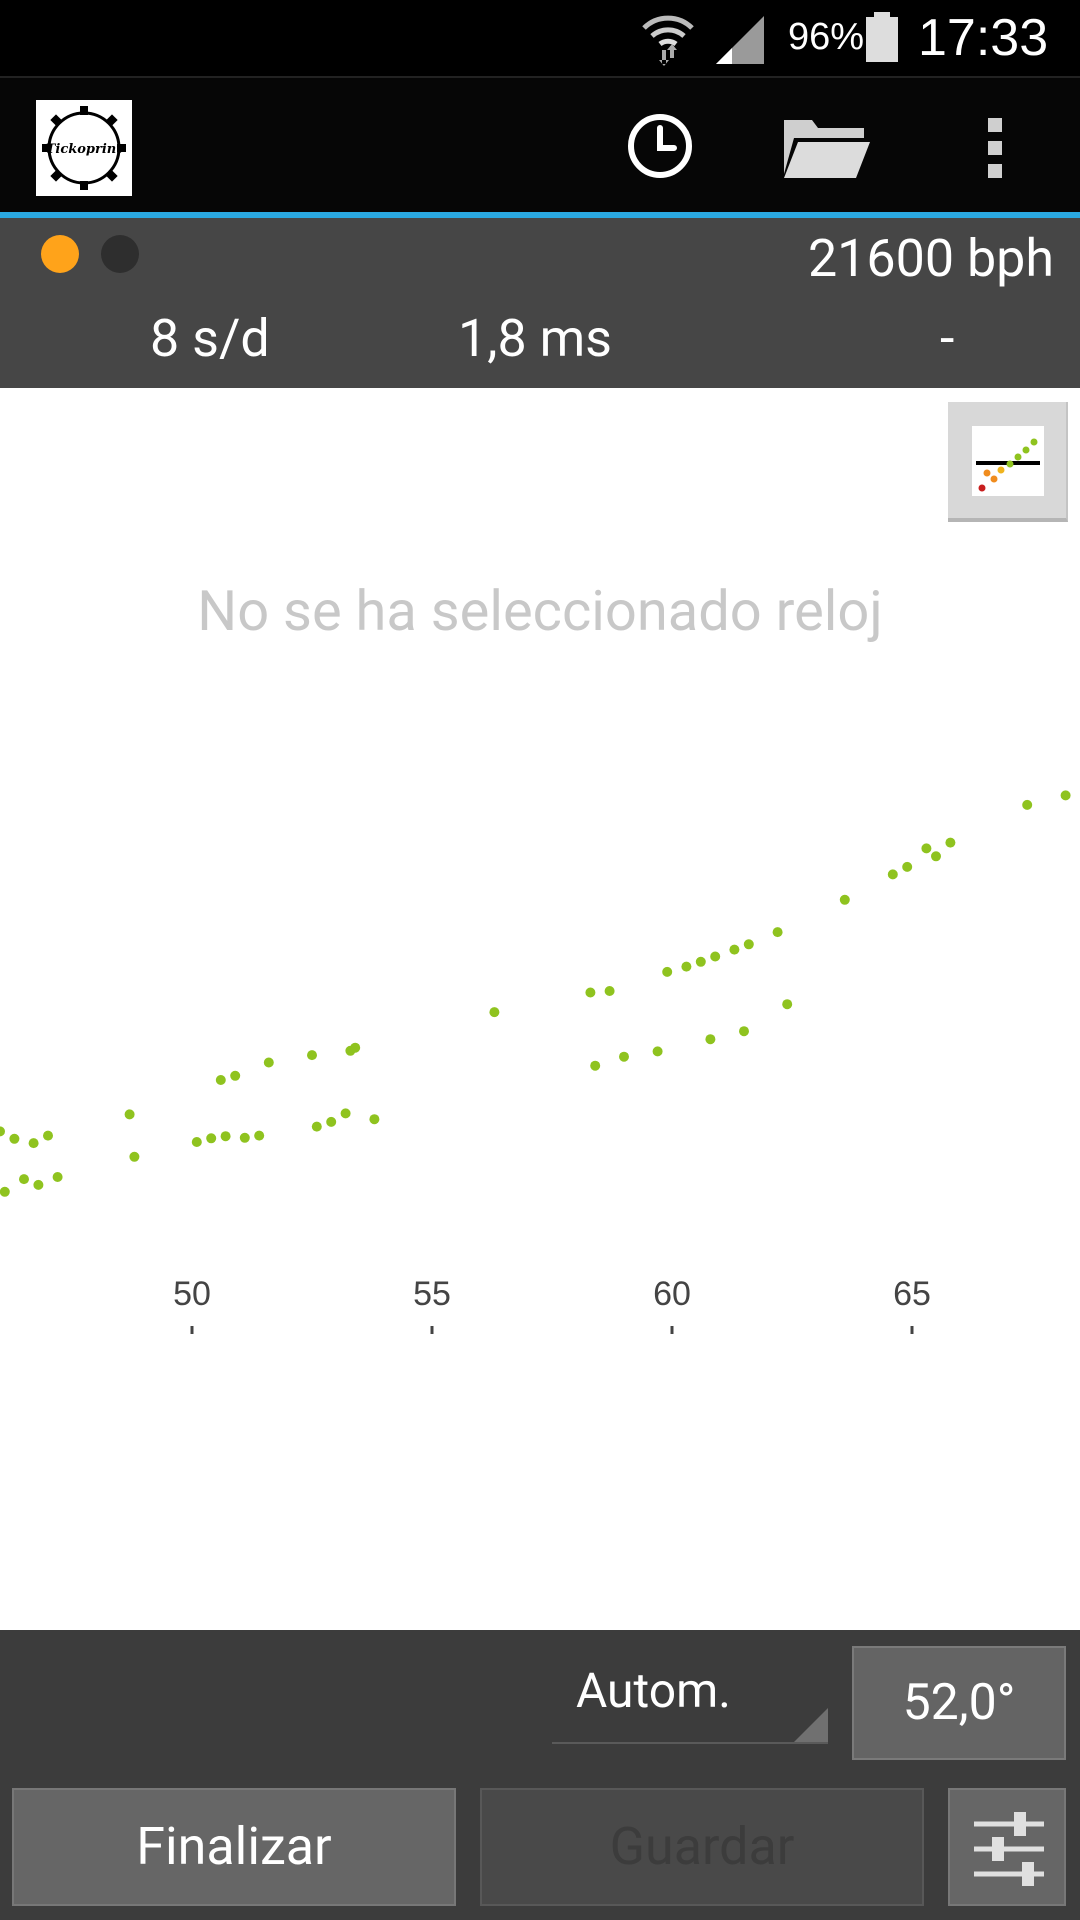 This screenshot has width=1080, height=1920. I want to click on rate-value: 8 s/d, so click(210, 338).